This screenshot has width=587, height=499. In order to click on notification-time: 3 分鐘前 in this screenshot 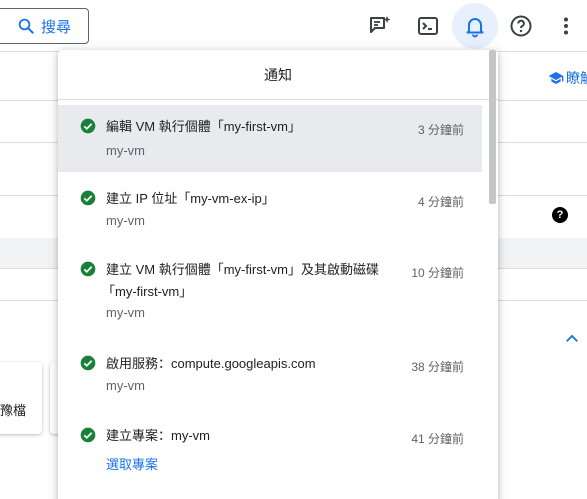, I will do `click(440, 130)`.